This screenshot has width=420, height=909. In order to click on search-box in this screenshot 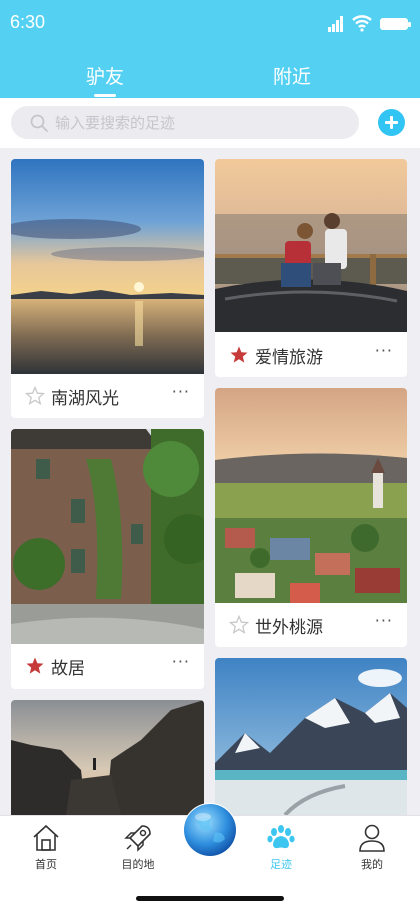, I will do `click(185, 122)`.